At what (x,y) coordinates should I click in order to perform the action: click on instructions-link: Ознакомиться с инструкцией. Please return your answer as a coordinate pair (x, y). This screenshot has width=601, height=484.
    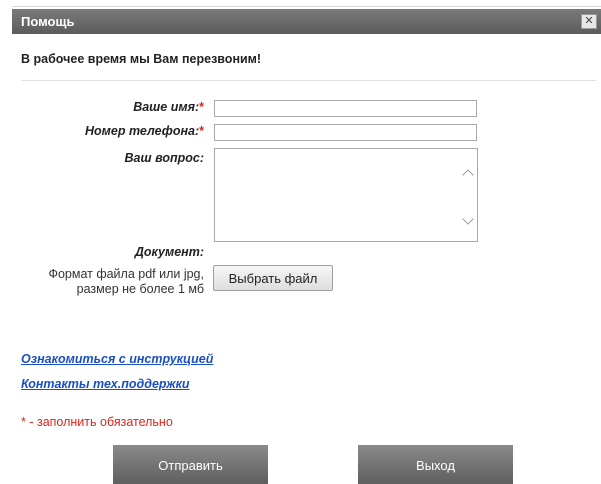
    Looking at the image, I should click on (117, 359).